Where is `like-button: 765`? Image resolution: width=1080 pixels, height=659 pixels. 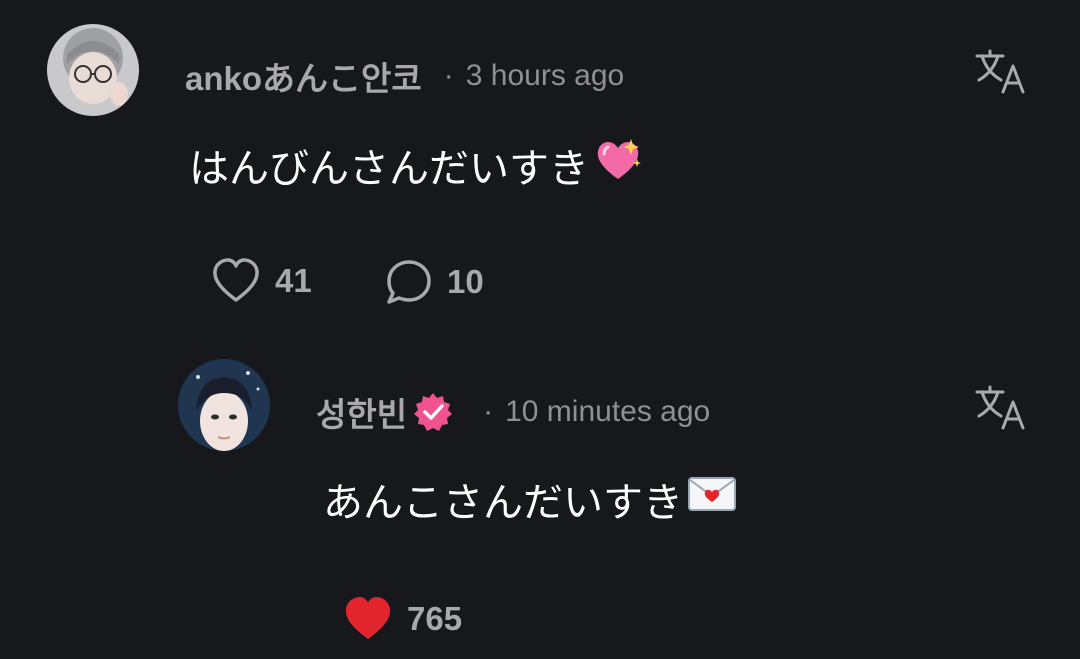 like-button: 765 is located at coordinates (402, 619).